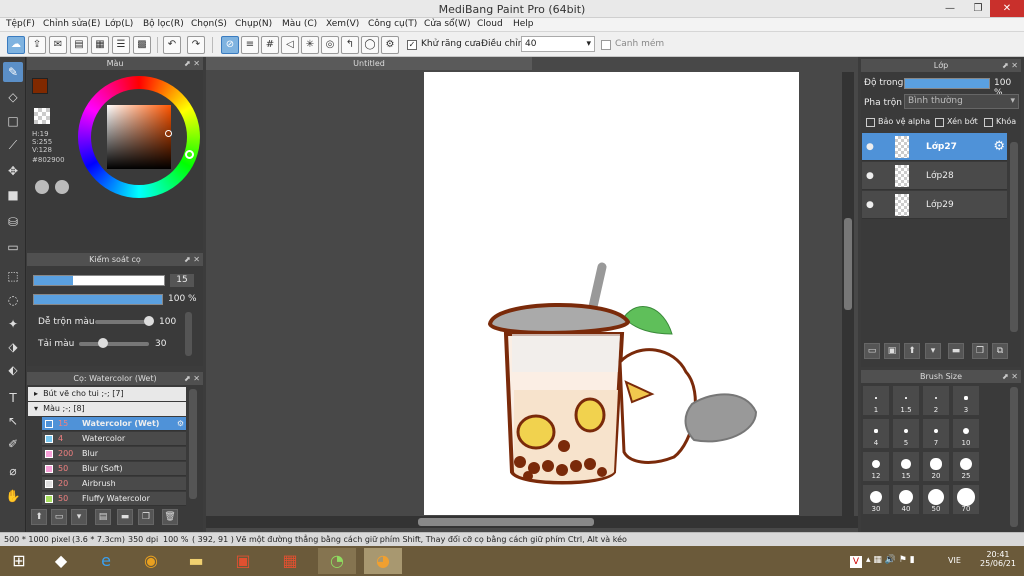 The image size is (1024, 576). Describe the element at coordinates (13, 471) in the screenshot. I see `eyedropper-icon: ⌀` at that location.